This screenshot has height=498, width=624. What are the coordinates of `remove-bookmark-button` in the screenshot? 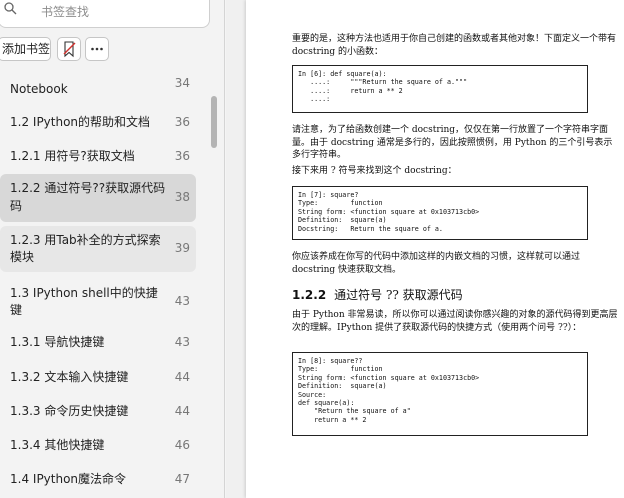 It's located at (69, 49).